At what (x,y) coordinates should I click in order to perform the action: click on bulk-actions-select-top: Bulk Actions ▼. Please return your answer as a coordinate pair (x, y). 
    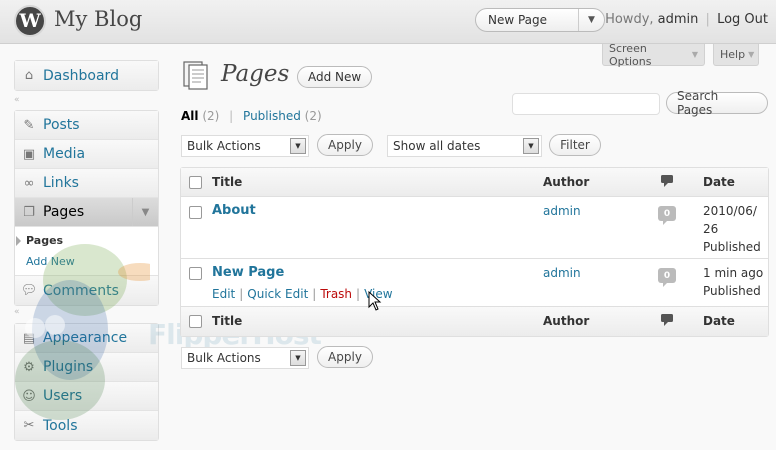
    Looking at the image, I should click on (245, 146).